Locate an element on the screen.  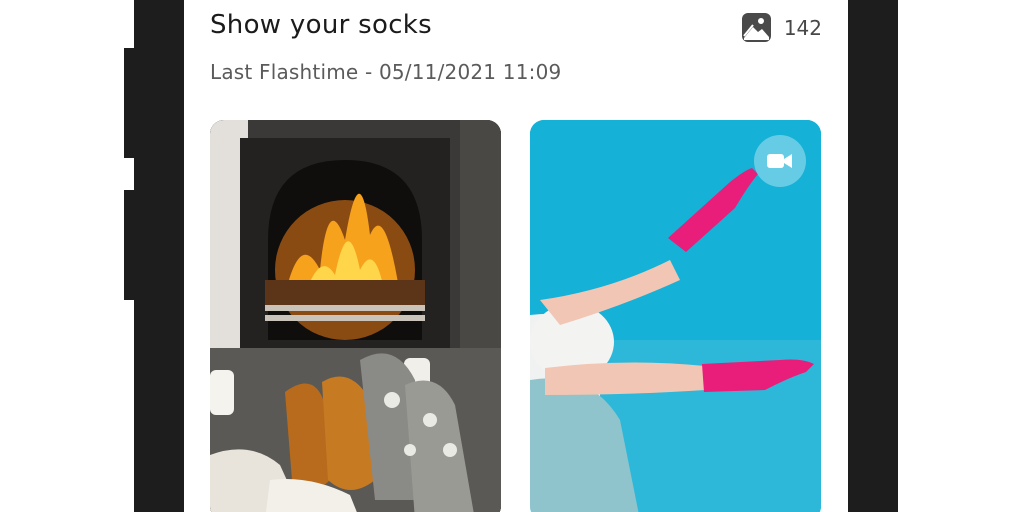
gallery-icon is located at coordinates (756, 27).